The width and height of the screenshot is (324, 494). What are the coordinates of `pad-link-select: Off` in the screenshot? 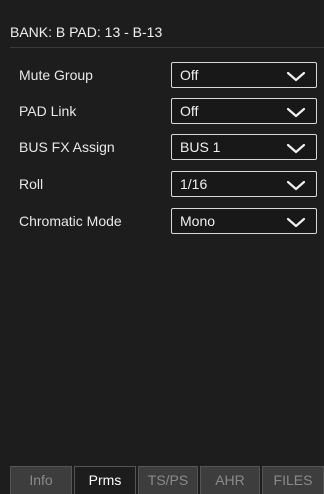 It's located at (244, 111).